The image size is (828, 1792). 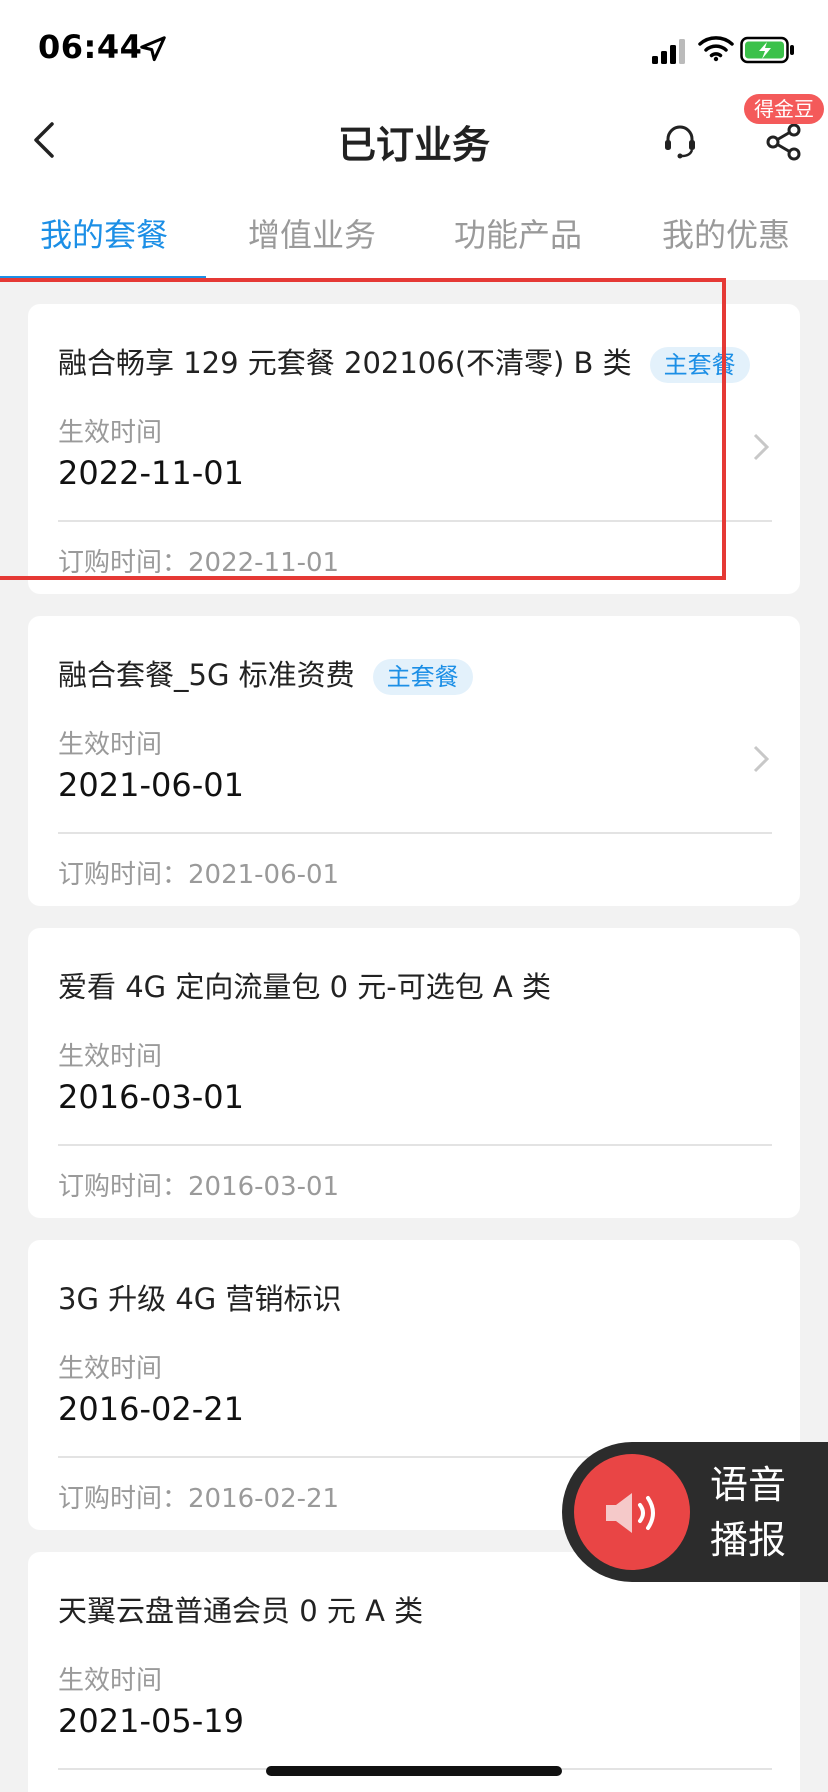 I want to click on status-time: 06:44, so click(x=90, y=47).